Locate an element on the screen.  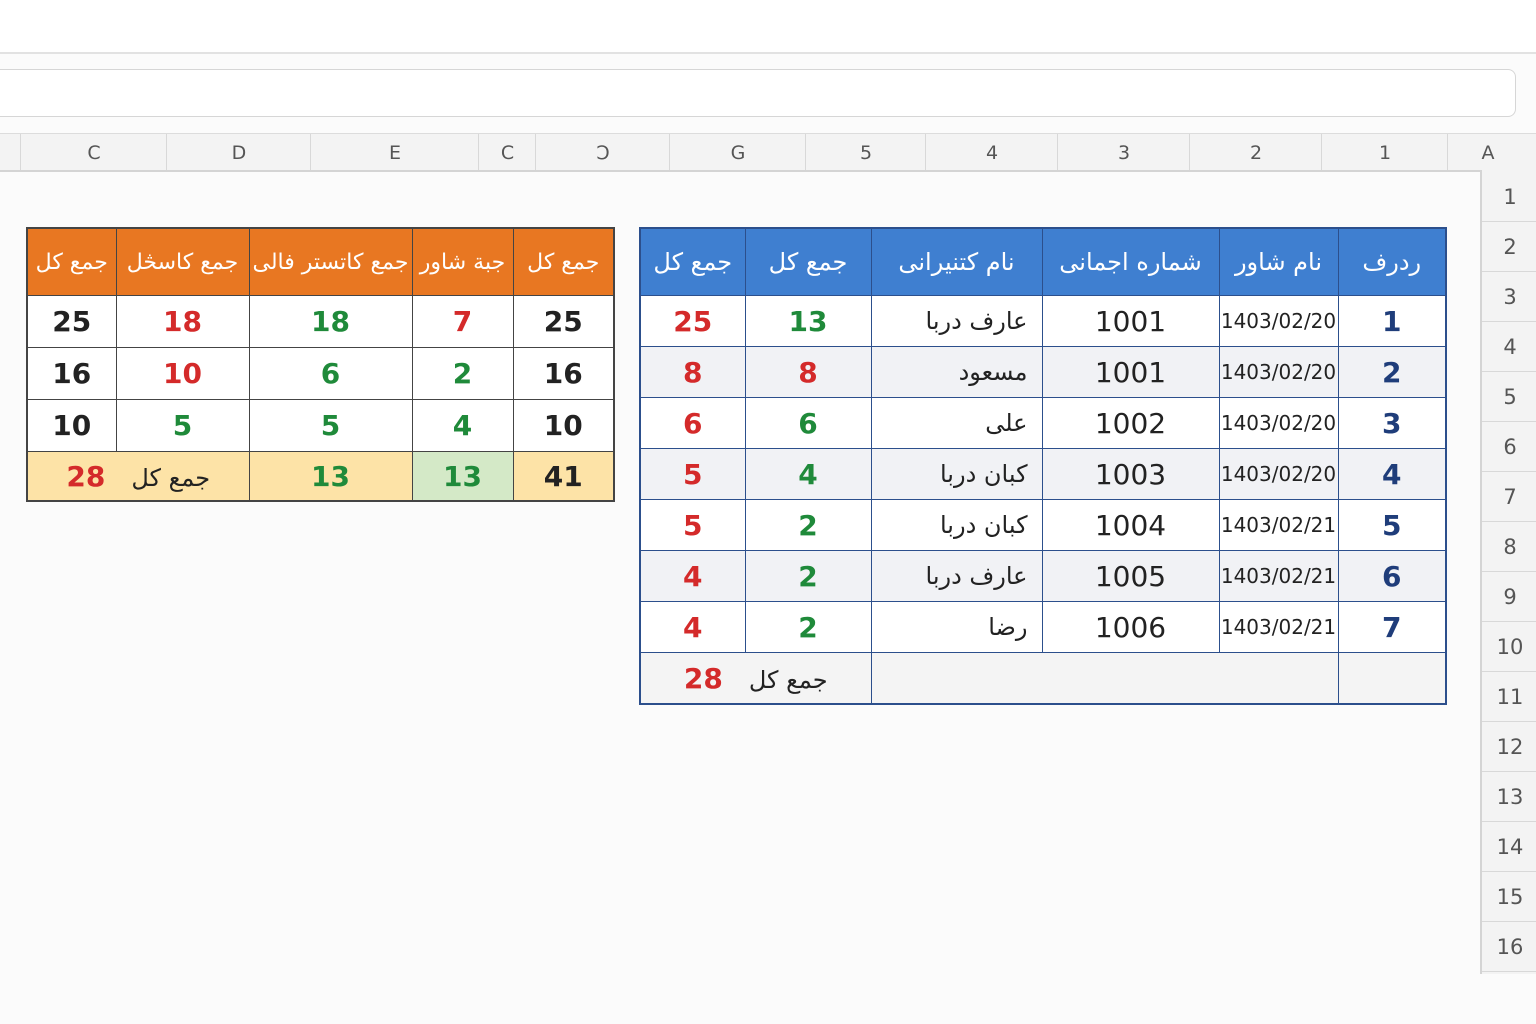
summary-cell: 2 is located at coordinates (462, 373).